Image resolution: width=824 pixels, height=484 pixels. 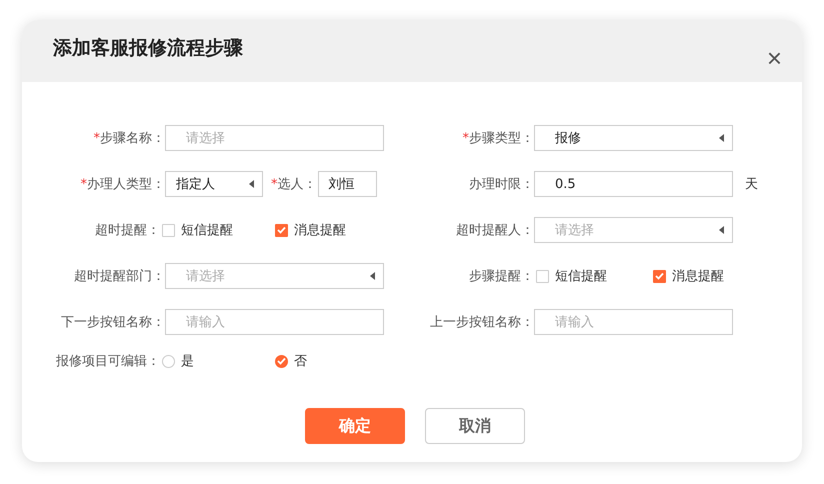 I want to click on cancel-button: 取消, so click(x=475, y=426).